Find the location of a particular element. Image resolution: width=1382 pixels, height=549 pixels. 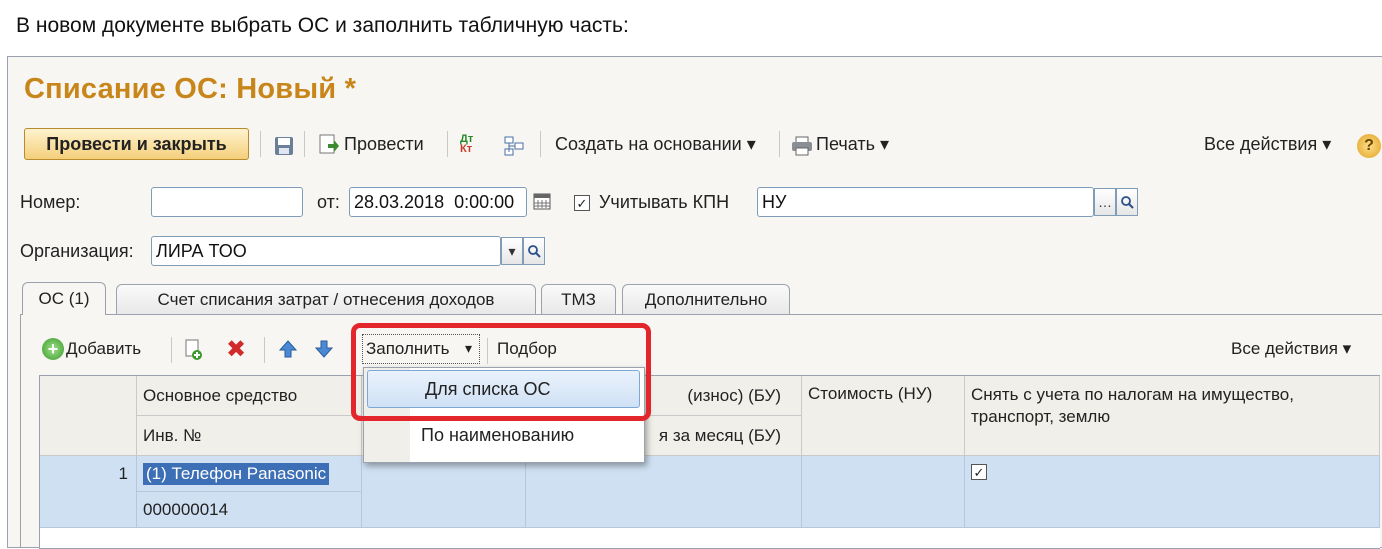

date-field: 28.03.2018 0:00:00 is located at coordinates (438, 202).